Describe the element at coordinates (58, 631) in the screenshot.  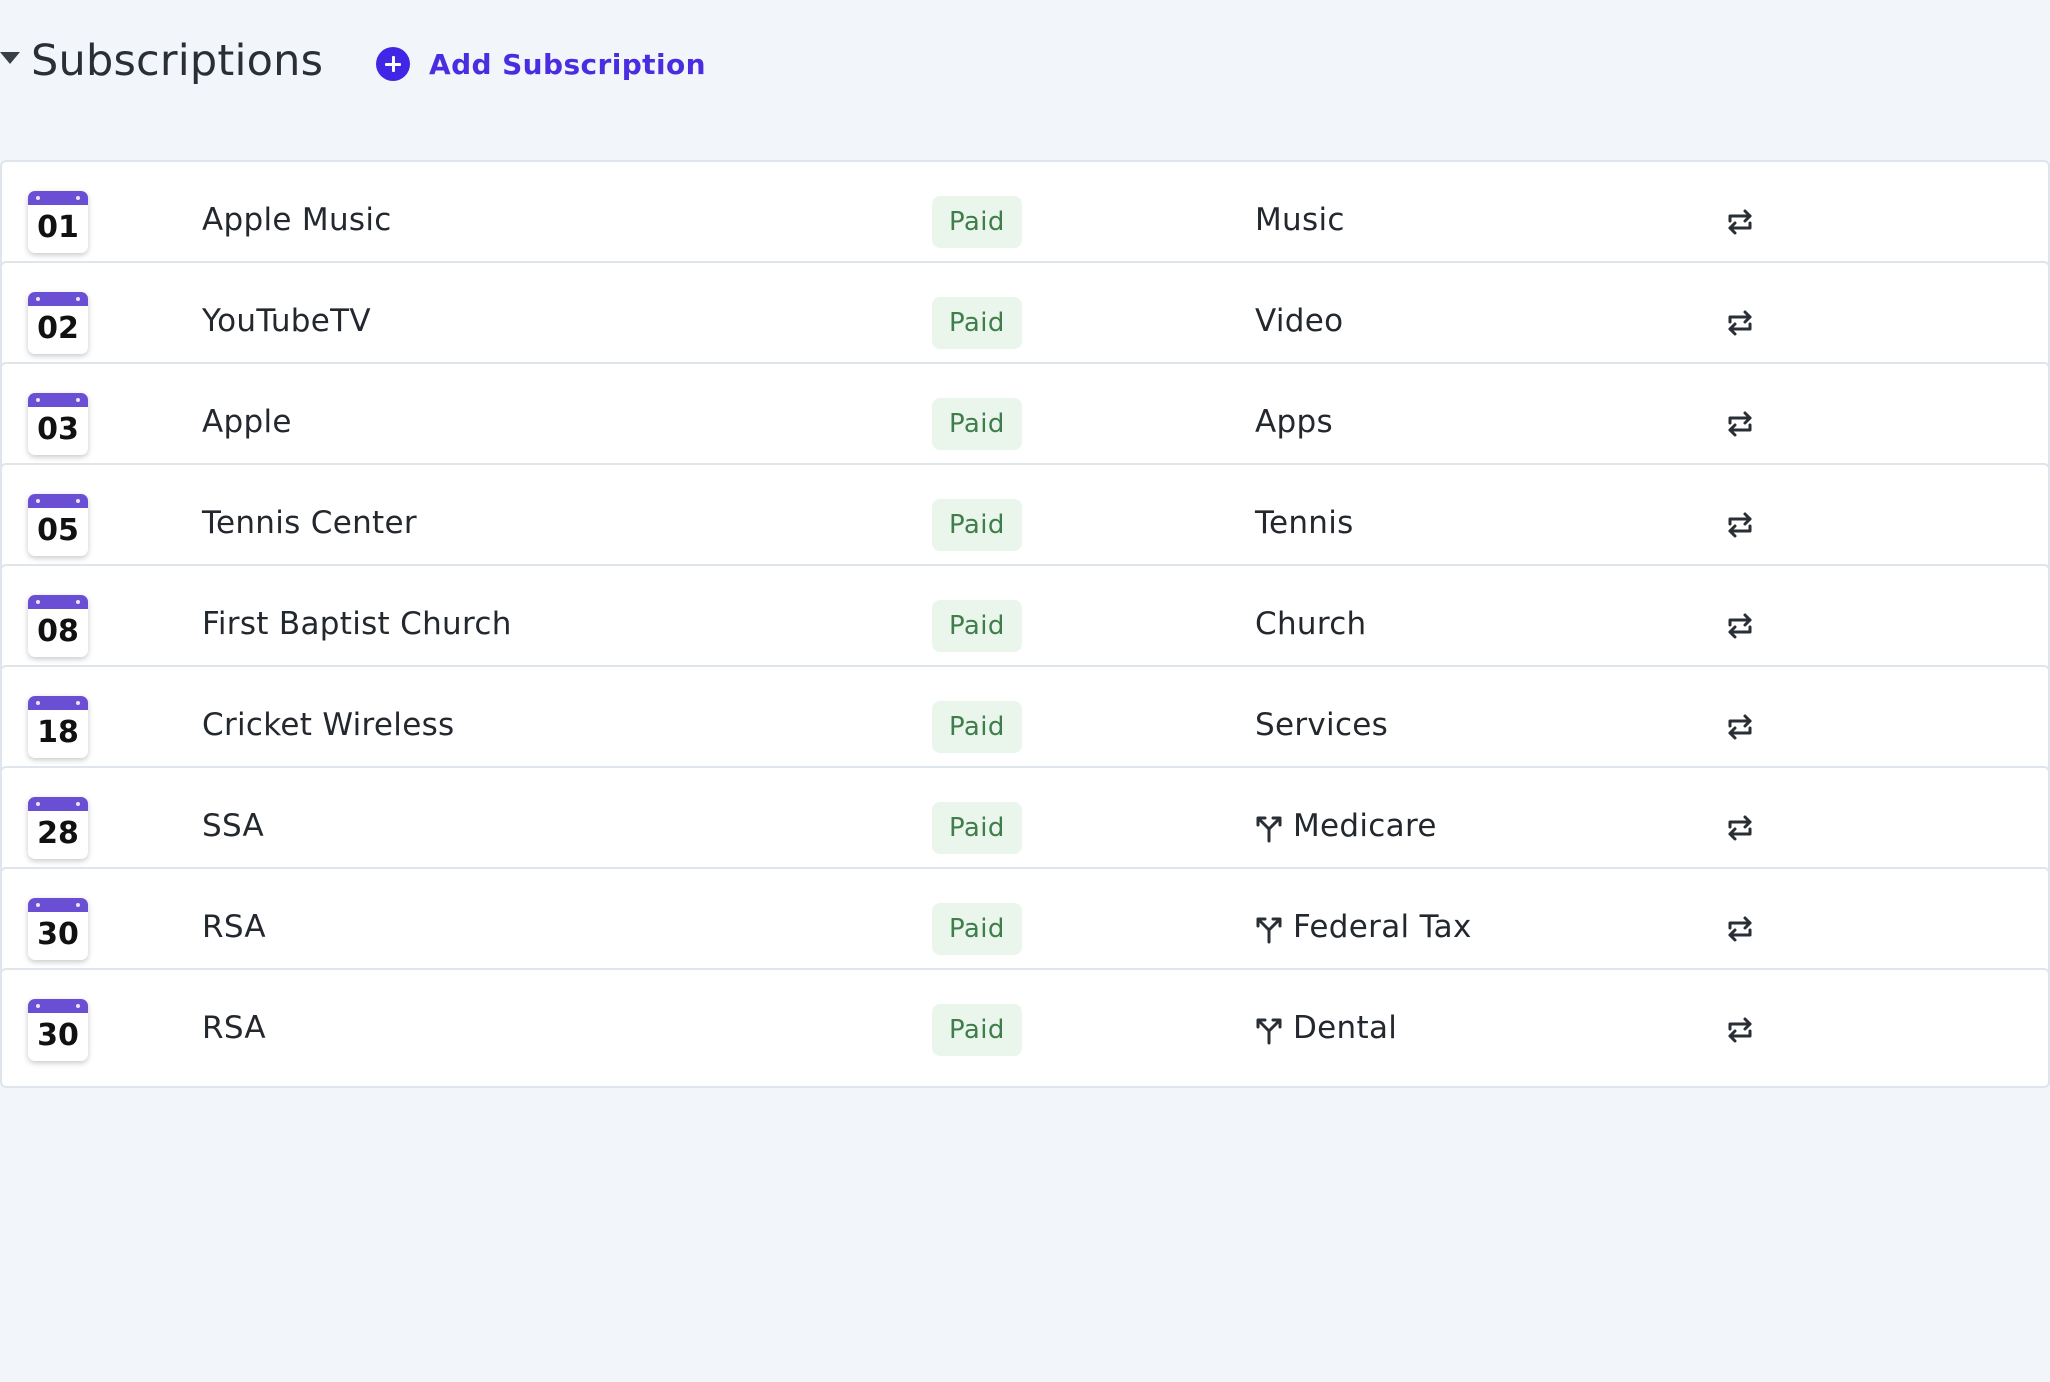
I see `due-day: 08` at that location.